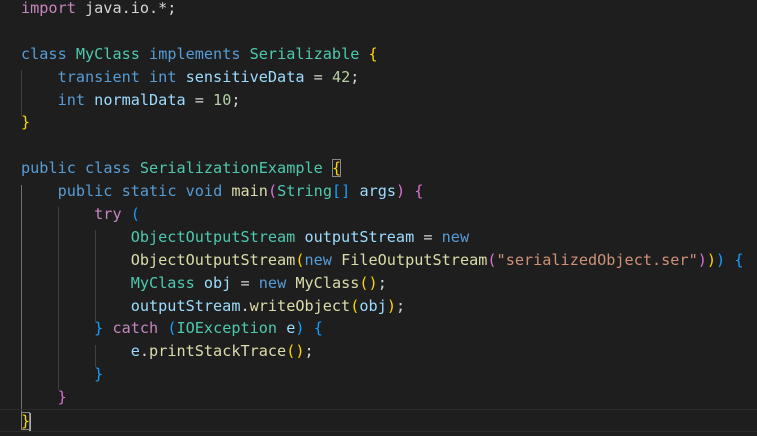 This screenshot has width=757, height=436. Describe the element at coordinates (195, 53) in the screenshot. I see `code-token: implements` at that location.